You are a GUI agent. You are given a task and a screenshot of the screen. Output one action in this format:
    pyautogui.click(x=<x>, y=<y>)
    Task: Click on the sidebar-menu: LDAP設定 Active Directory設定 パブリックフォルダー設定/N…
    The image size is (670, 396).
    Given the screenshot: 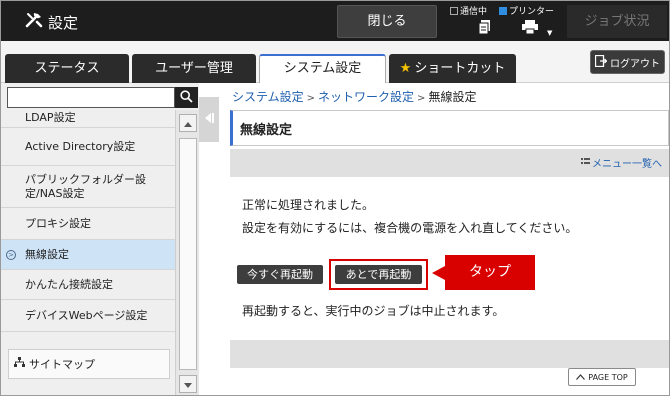 What is the action you would take?
    pyautogui.click(x=88, y=221)
    